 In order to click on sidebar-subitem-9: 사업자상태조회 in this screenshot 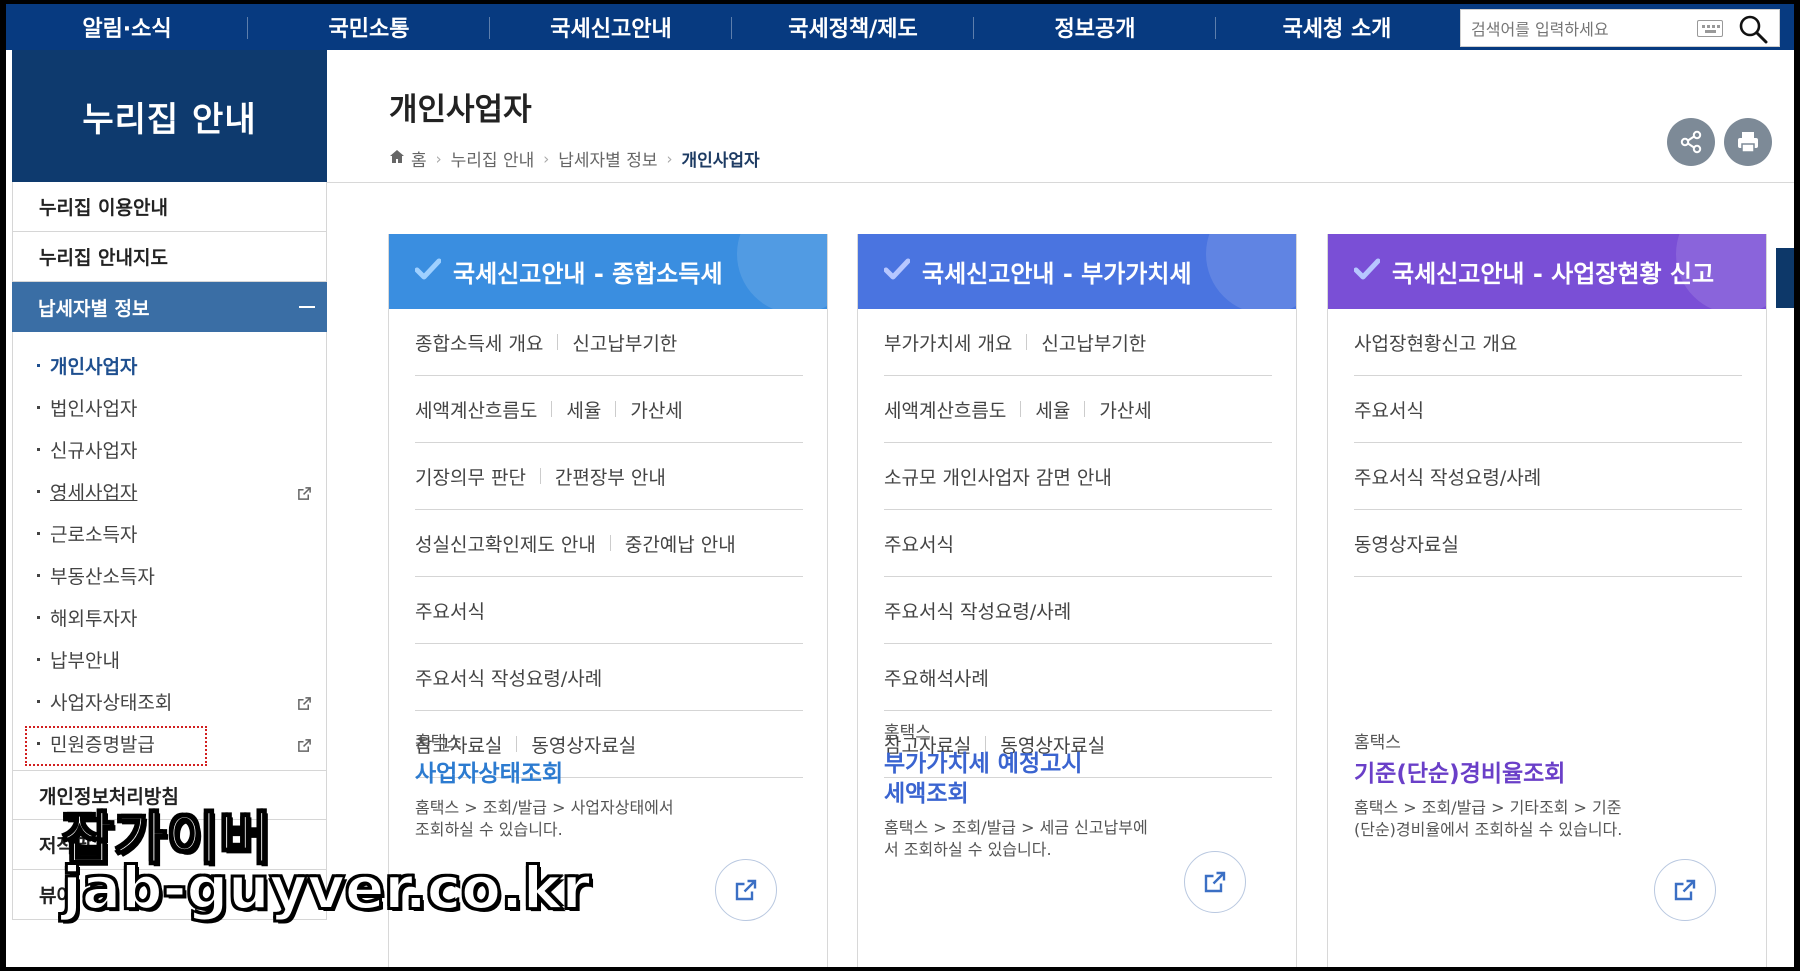, I will do `click(169, 701)`.